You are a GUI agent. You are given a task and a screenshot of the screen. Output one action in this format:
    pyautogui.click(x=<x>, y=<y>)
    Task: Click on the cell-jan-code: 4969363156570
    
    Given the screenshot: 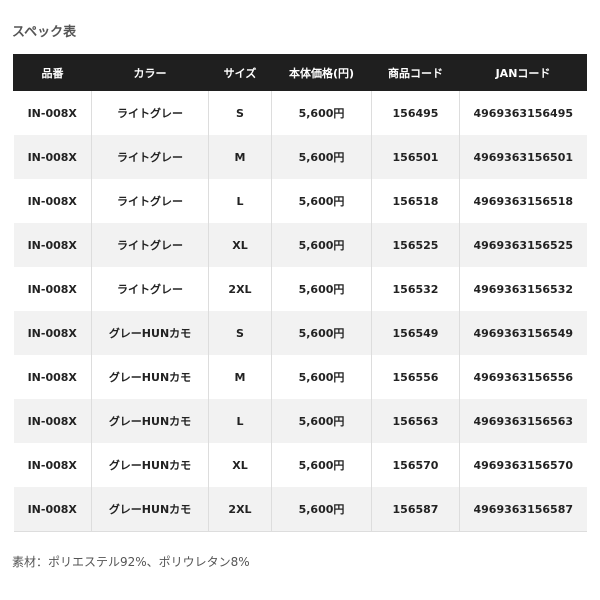 What is the action you would take?
    pyautogui.click(x=523, y=465)
    